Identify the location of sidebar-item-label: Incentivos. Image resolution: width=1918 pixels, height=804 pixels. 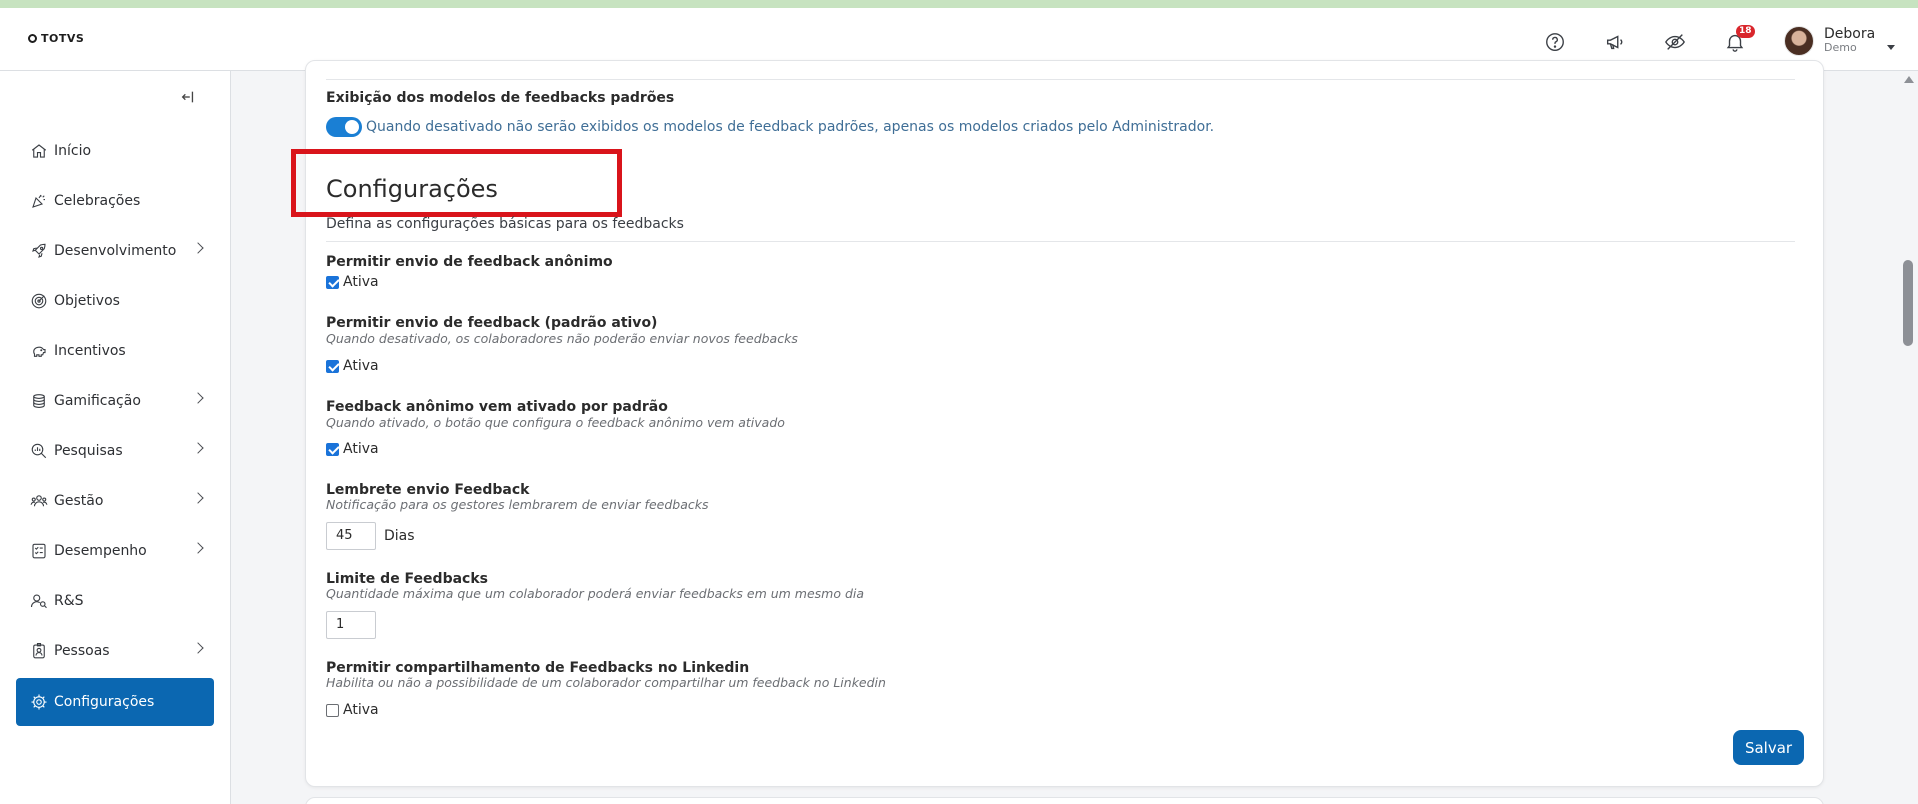
(90, 351).